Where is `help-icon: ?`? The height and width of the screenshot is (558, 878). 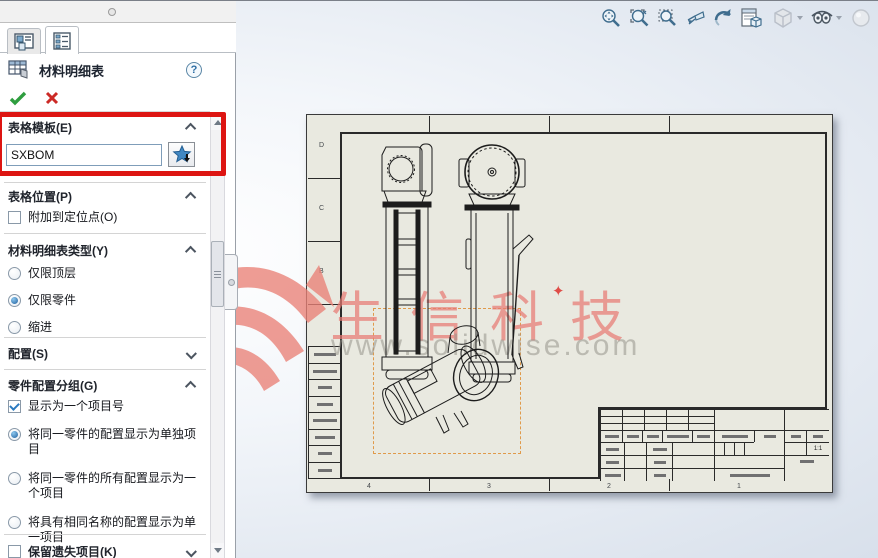
help-icon: ? is located at coordinates (194, 70).